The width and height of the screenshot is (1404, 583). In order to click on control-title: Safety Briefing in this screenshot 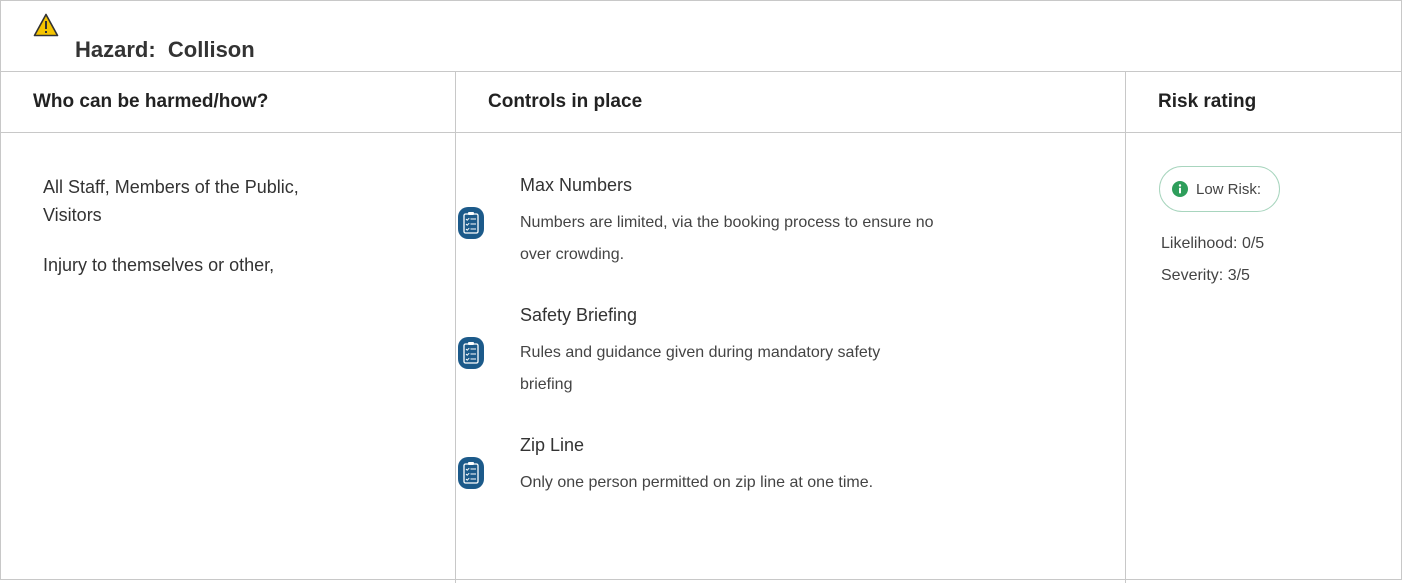, I will do `click(579, 315)`.